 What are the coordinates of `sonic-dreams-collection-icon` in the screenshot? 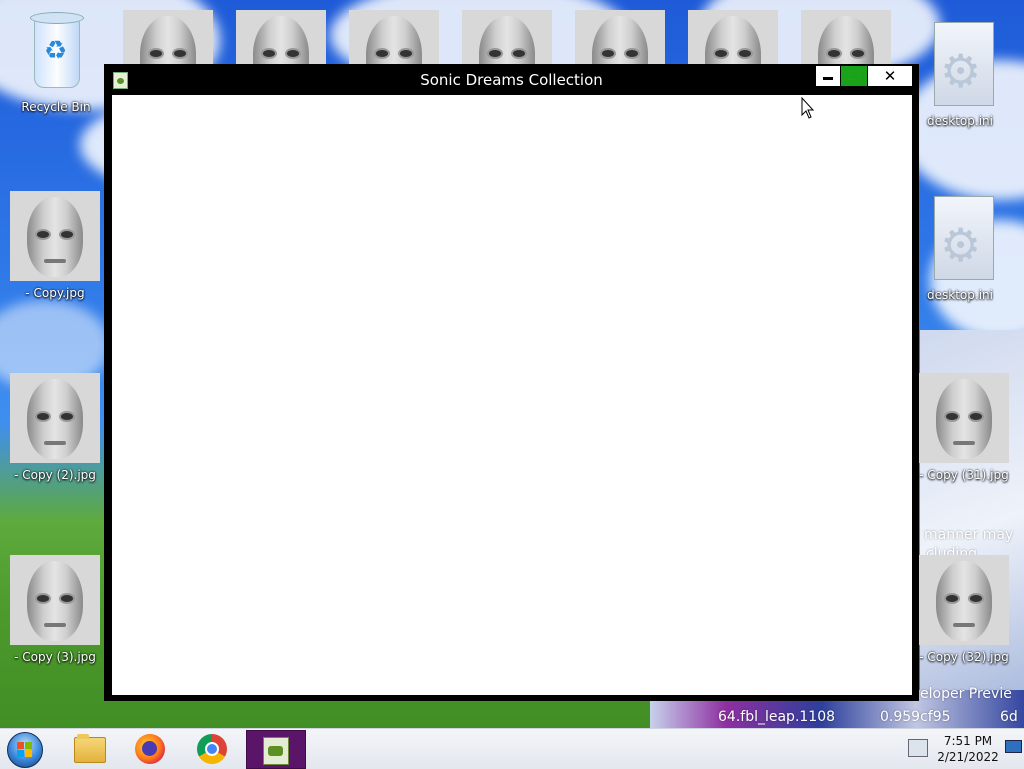 It's located at (276, 751).